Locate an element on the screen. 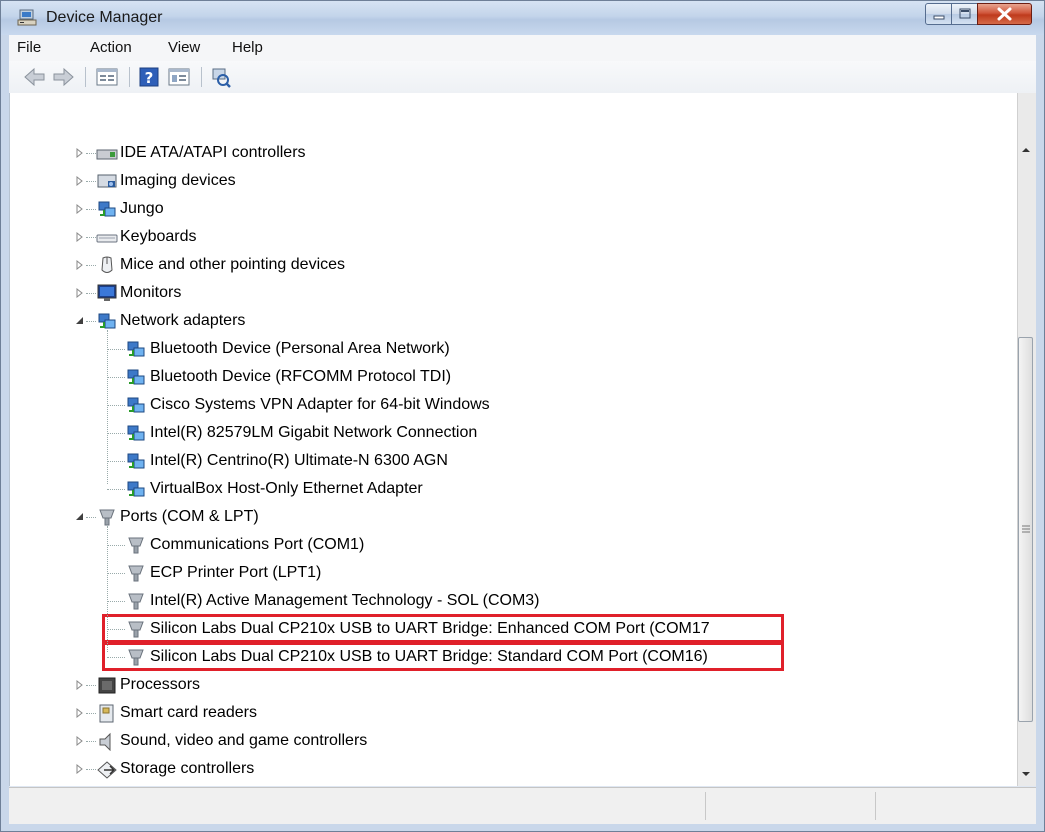 This screenshot has width=1045, height=832. tree-category: Imaging devices is located at coordinates (510, 181).